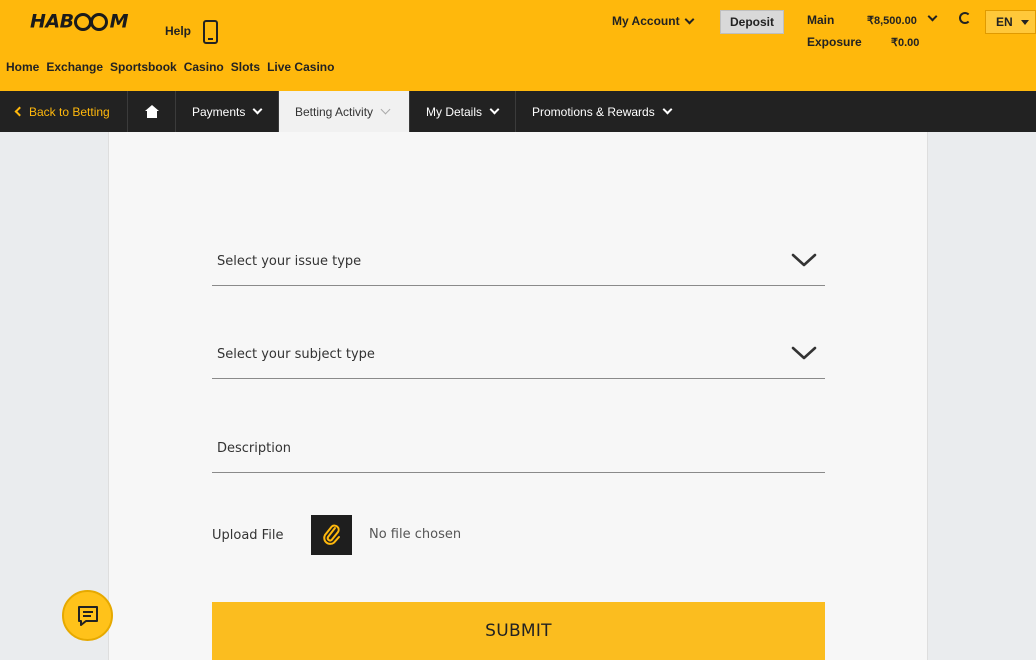 Image resolution: width=1036 pixels, height=660 pixels. What do you see at coordinates (965, 18) in the screenshot?
I see `refresh-icon` at bounding box center [965, 18].